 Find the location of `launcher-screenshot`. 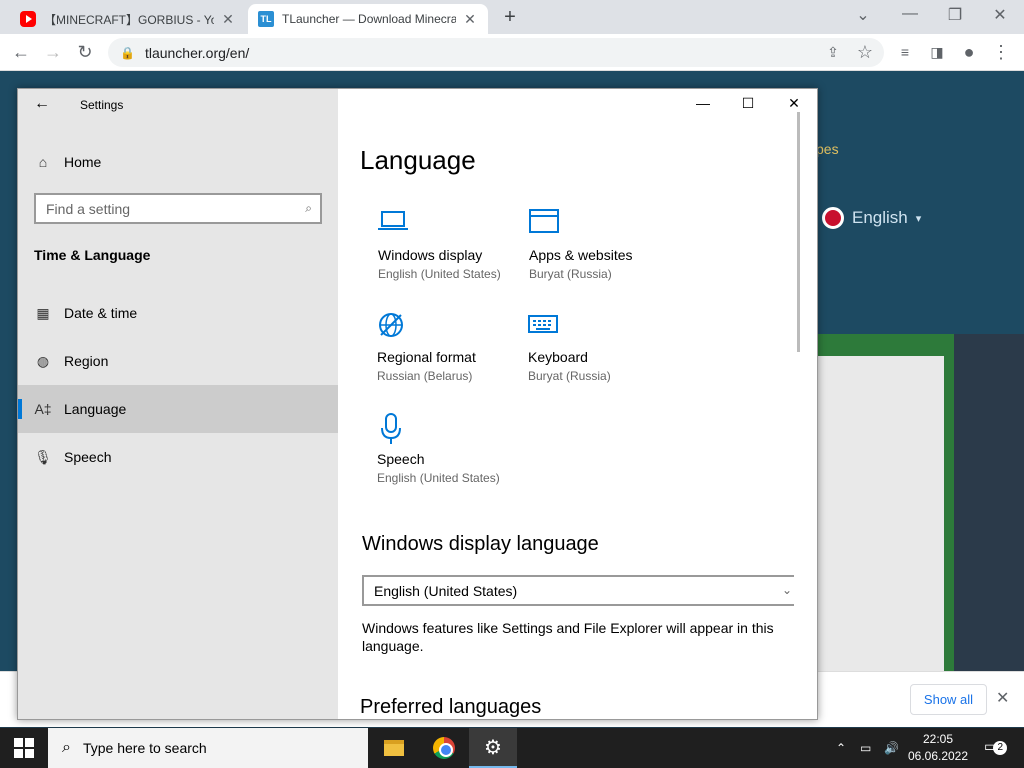

launcher-screenshot is located at coordinates (921, 502).